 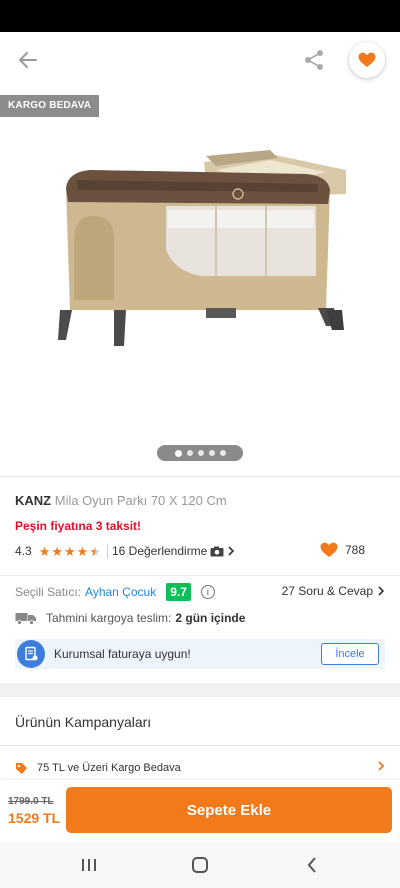 I want to click on free-shipping-badge: KARGO BEDAVA, so click(x=50, y=106).